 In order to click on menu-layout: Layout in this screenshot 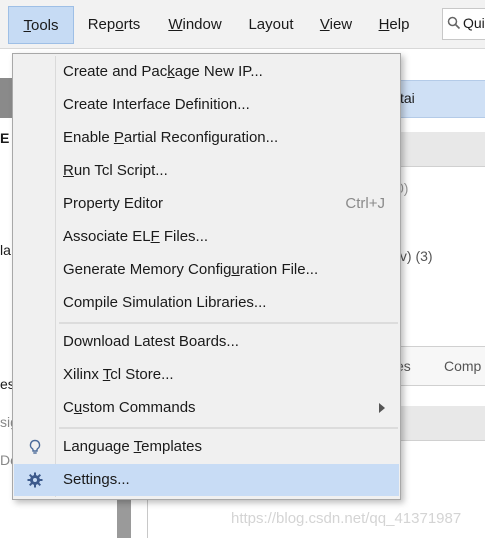, I will do `click(271, 25)`.